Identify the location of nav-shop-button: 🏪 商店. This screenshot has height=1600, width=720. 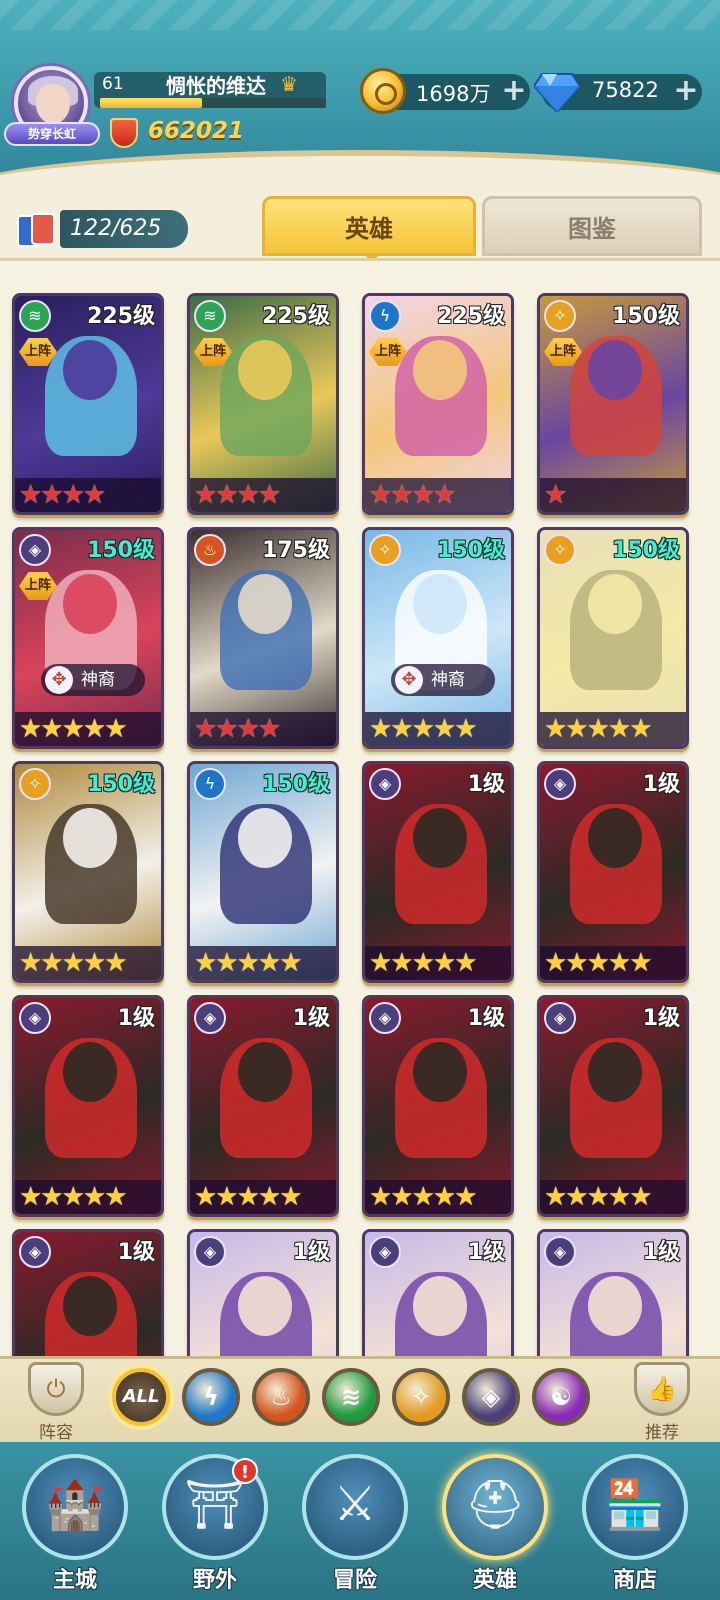
(635, 1524).